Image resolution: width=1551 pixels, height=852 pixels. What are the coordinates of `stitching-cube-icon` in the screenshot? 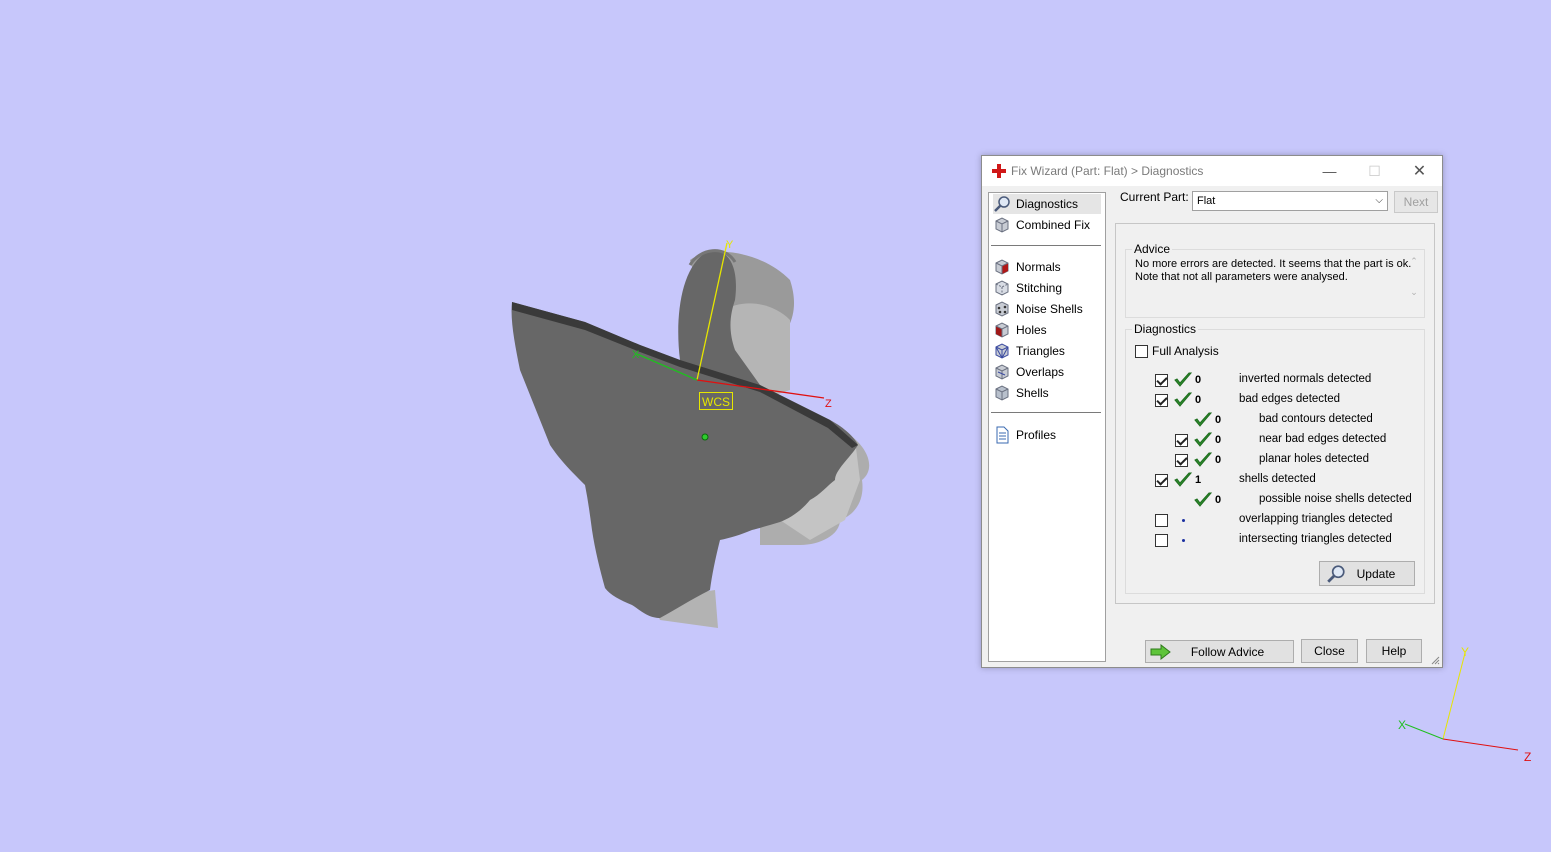 It's located at (1002, 288).